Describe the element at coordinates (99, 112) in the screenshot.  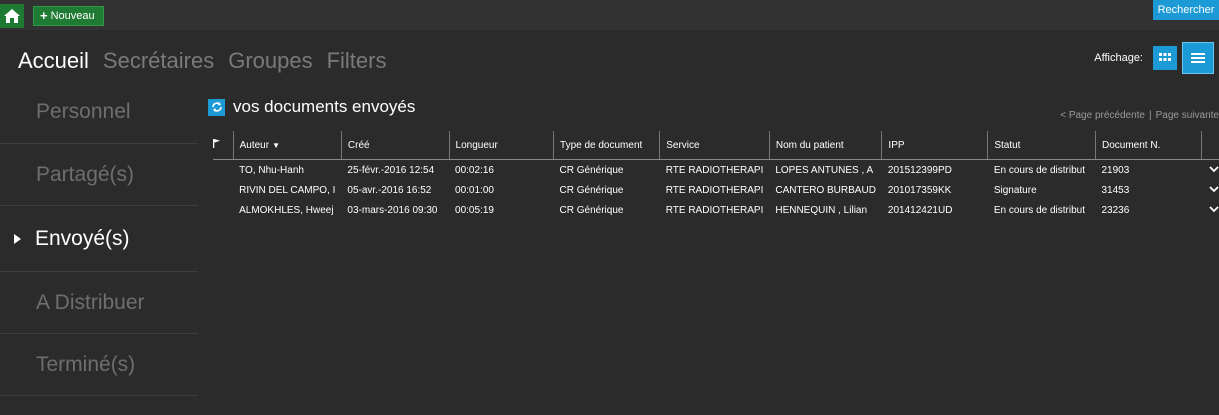
I see `sidebar-item-personnel: Personnel` at that location.